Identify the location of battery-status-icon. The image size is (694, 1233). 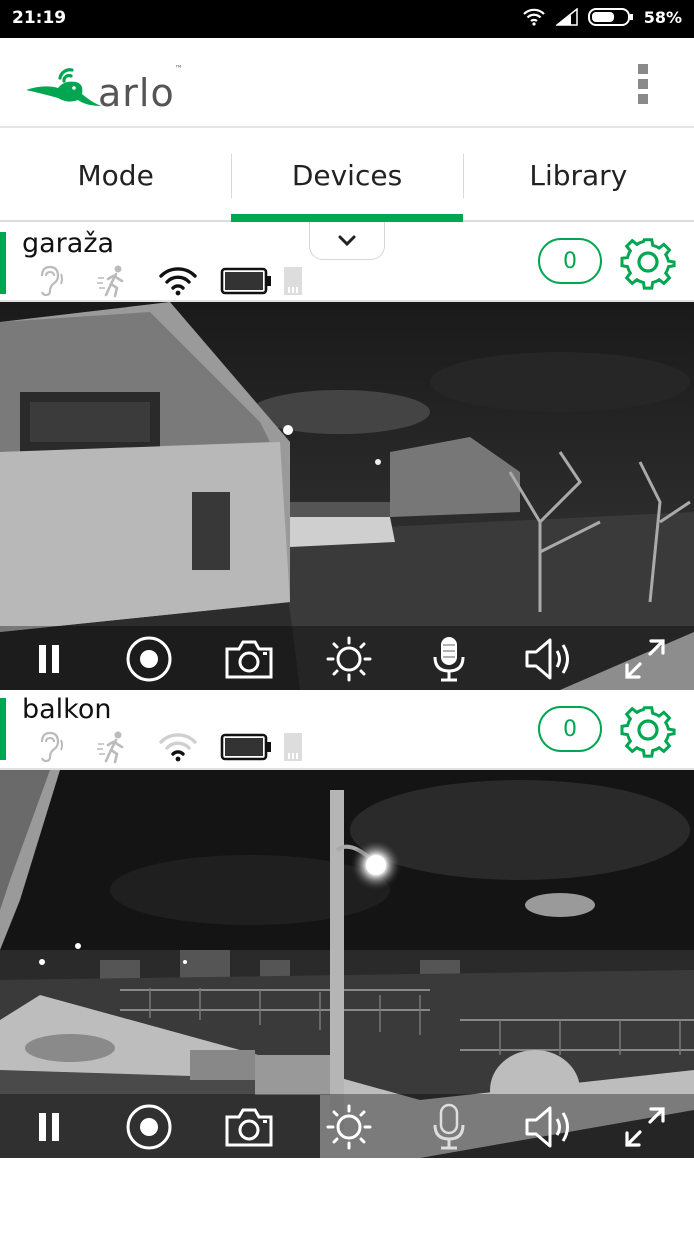
(610, 17).